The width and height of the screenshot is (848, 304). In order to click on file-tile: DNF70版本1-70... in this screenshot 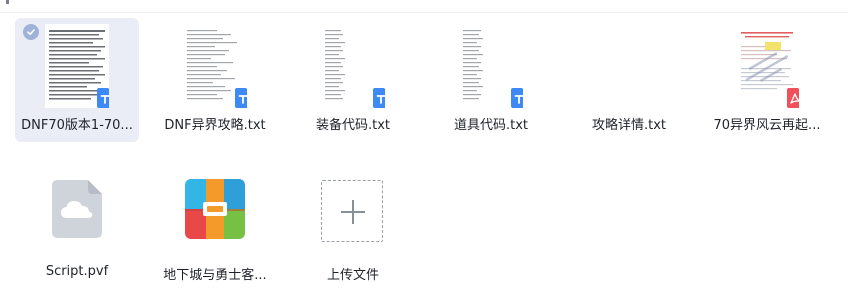, I will do `click(77, 80)`.